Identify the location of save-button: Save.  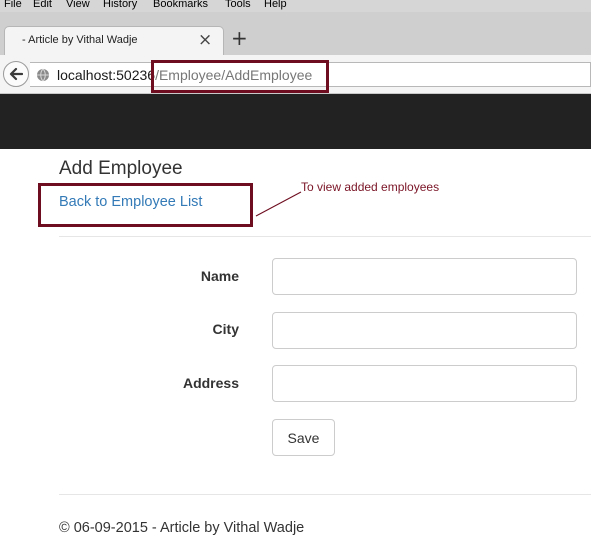
(303, 437).